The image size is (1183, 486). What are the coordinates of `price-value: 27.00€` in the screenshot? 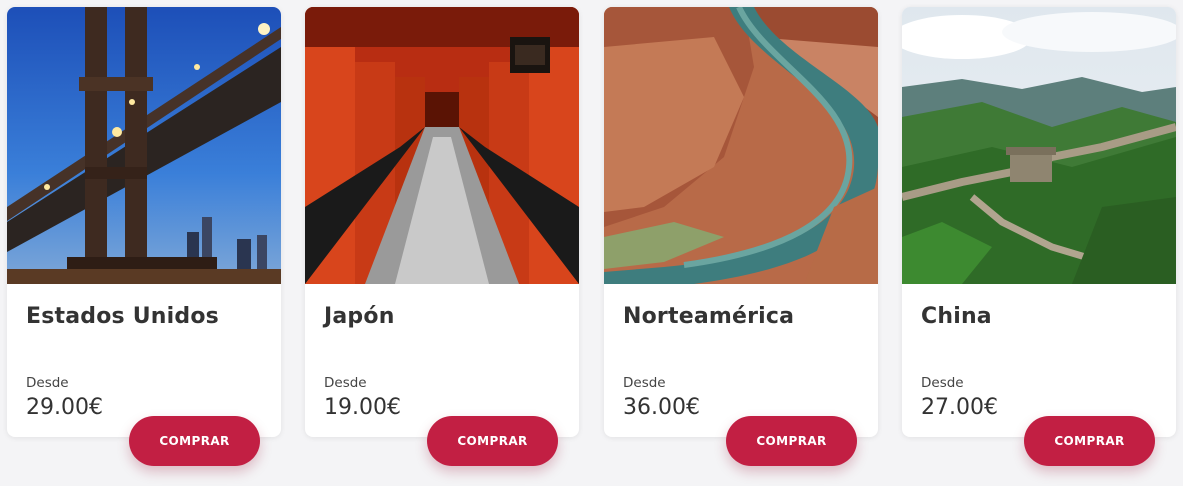 It's located at (959, 407).